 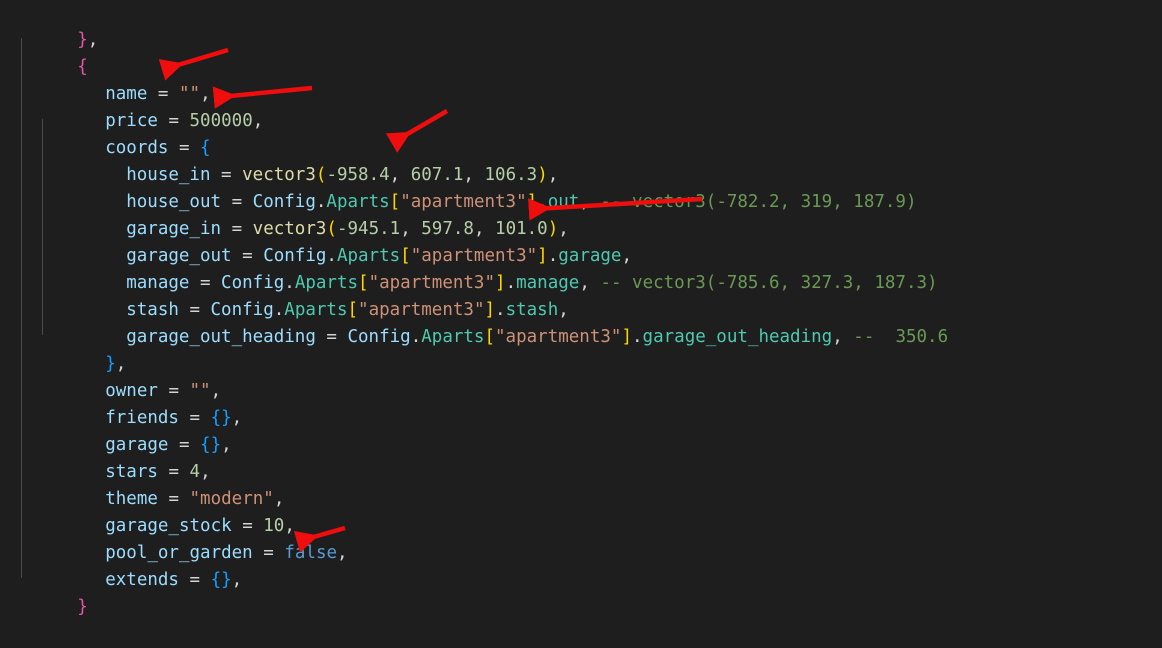 What do you see at coordinates (200, 391) in the screenshot?
I see `value-owner: ""` at bounding box center [200, 391].